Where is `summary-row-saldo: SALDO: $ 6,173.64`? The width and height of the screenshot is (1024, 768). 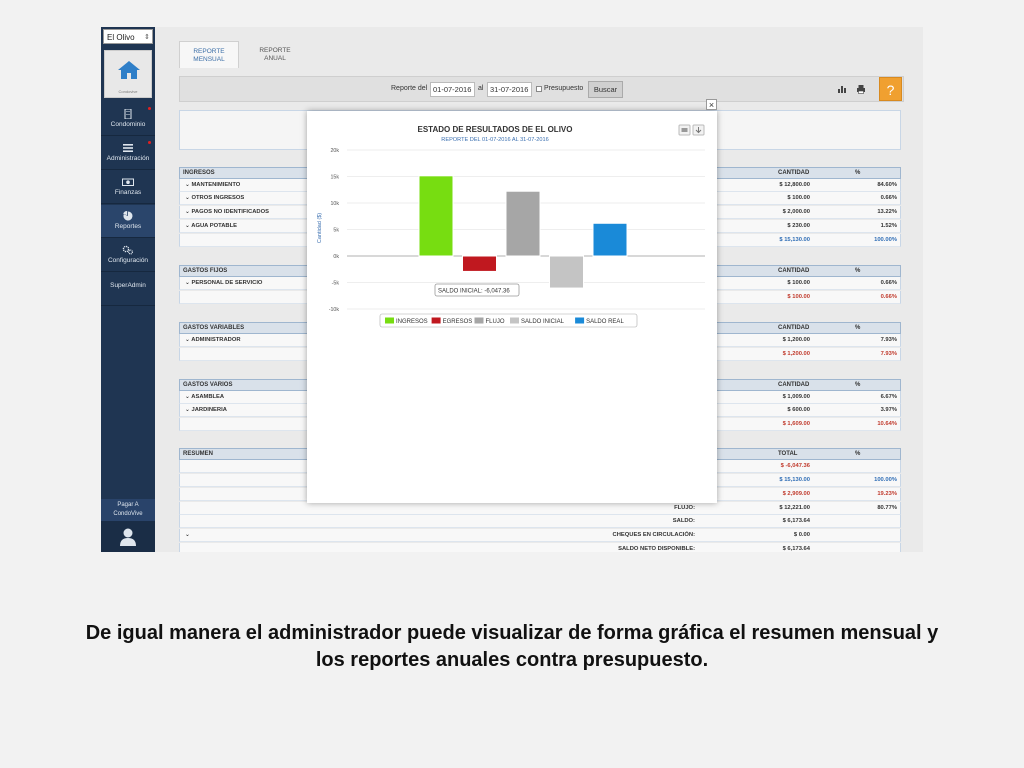 summary-row-saldo: SALDO: $ 6,173.64 is located at coordinates (540, 521).